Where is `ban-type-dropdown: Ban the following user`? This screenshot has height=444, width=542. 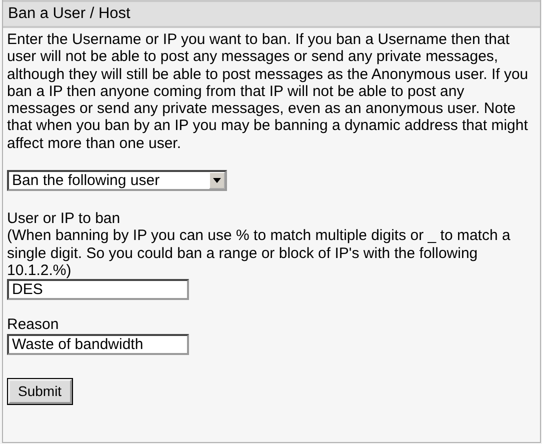
ban-type-dropdown: Ban the following user is located at coordinates (117, 181).